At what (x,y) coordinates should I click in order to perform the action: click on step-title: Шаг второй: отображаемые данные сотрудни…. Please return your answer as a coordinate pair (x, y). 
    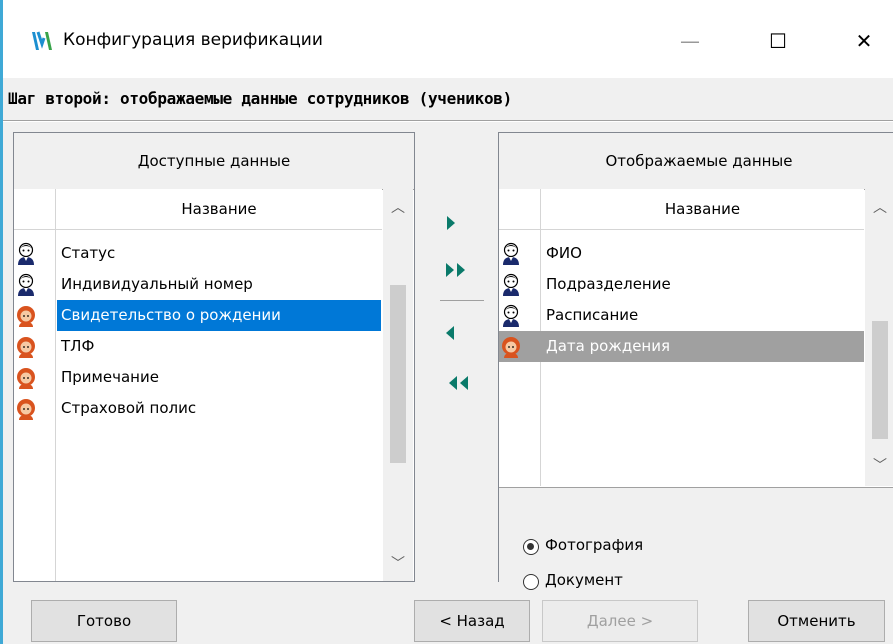
    Looking at the image, I should click on (260, 98).